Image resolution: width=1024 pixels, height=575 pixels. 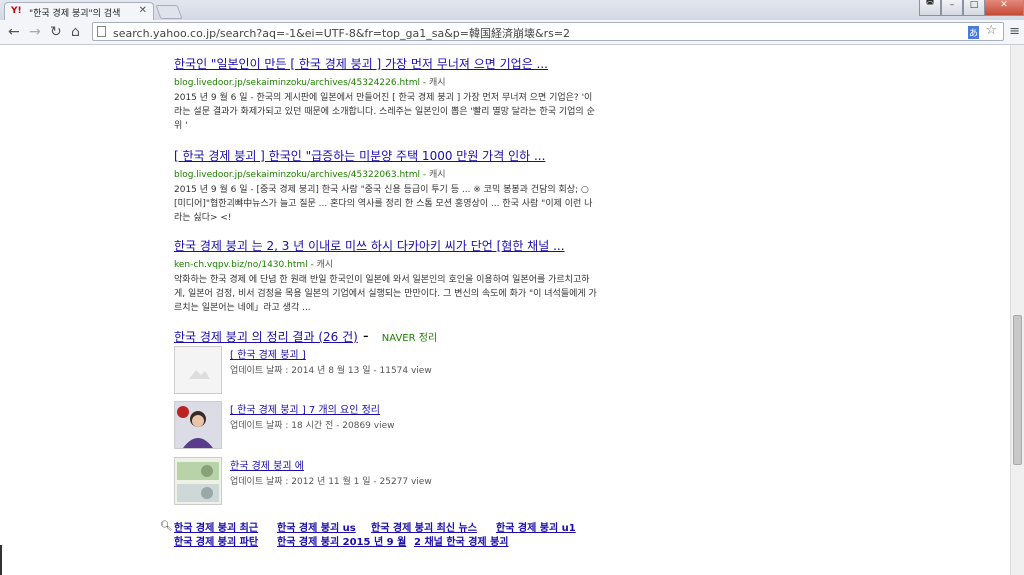 What do you see at coordinates (198, 370) in the screenshot?
I see `placeholder-image-icon` at bounding box center [198, 370].